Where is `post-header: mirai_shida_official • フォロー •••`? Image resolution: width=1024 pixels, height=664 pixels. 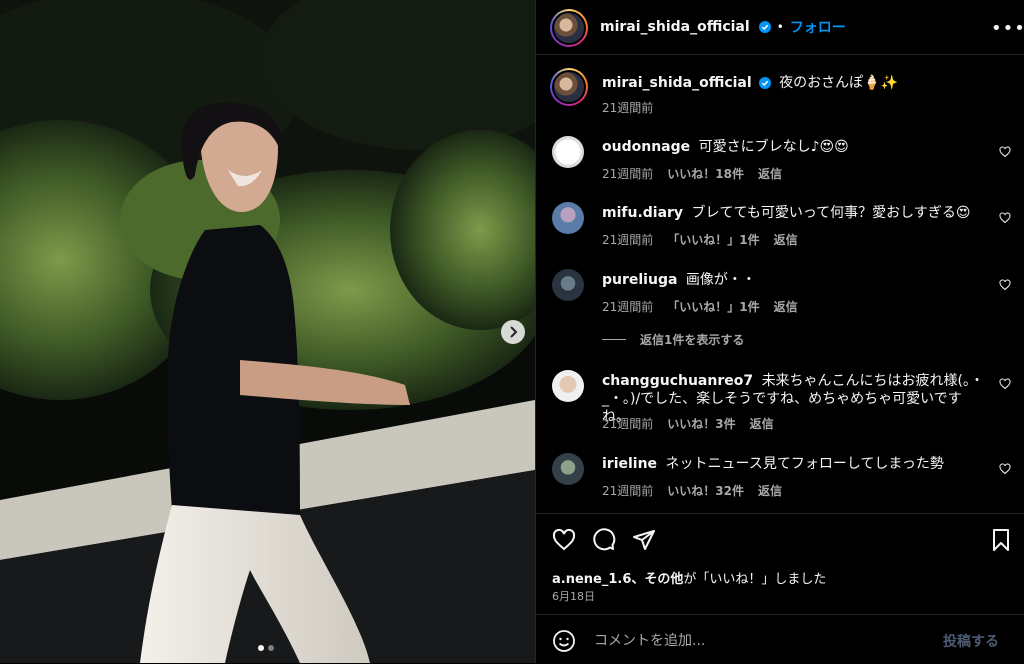
post-header: mirai_shida_official • フォロー ••• is located at coordinates (780, 27).